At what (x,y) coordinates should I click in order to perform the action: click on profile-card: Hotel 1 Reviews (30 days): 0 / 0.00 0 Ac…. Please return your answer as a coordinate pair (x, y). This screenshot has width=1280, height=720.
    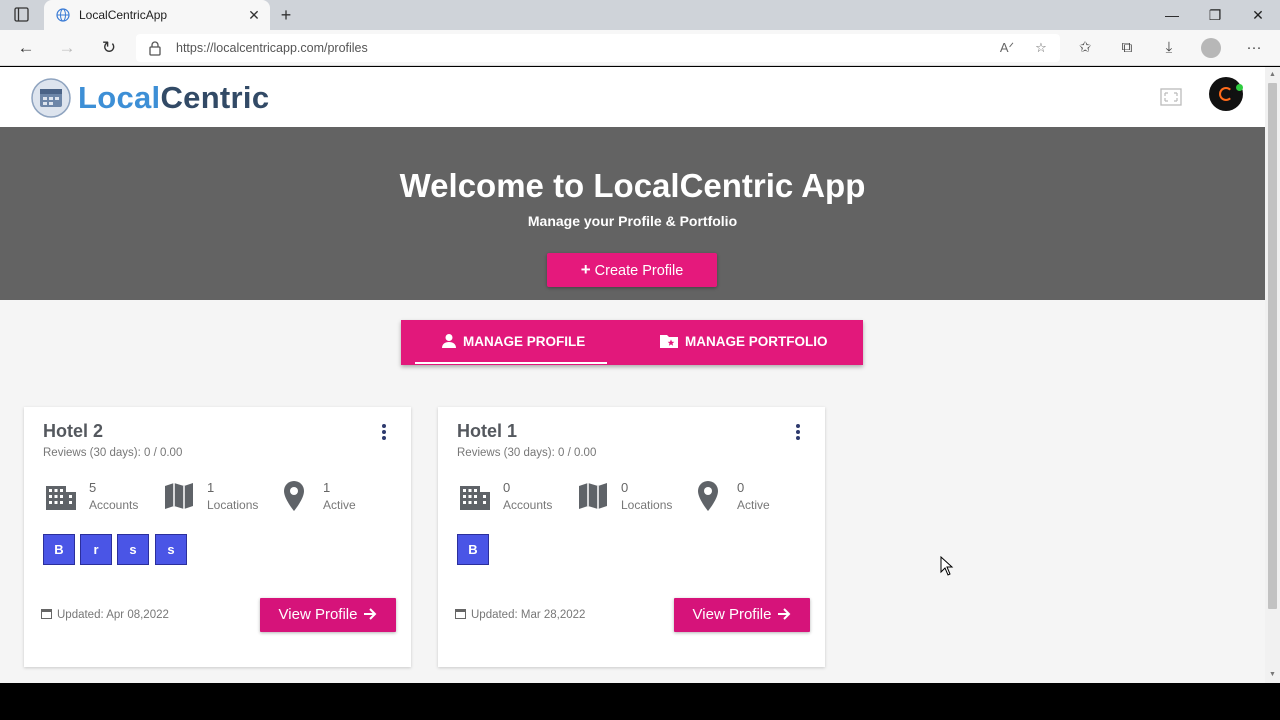
    Looking at the image, I should click on (631, 537).